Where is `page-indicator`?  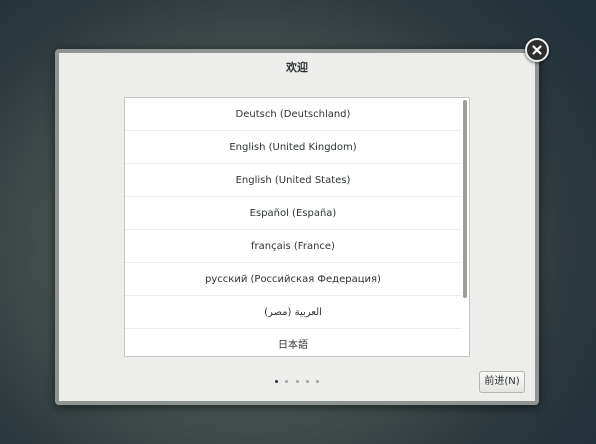
page-indicator is located at coordinates (297, 381).